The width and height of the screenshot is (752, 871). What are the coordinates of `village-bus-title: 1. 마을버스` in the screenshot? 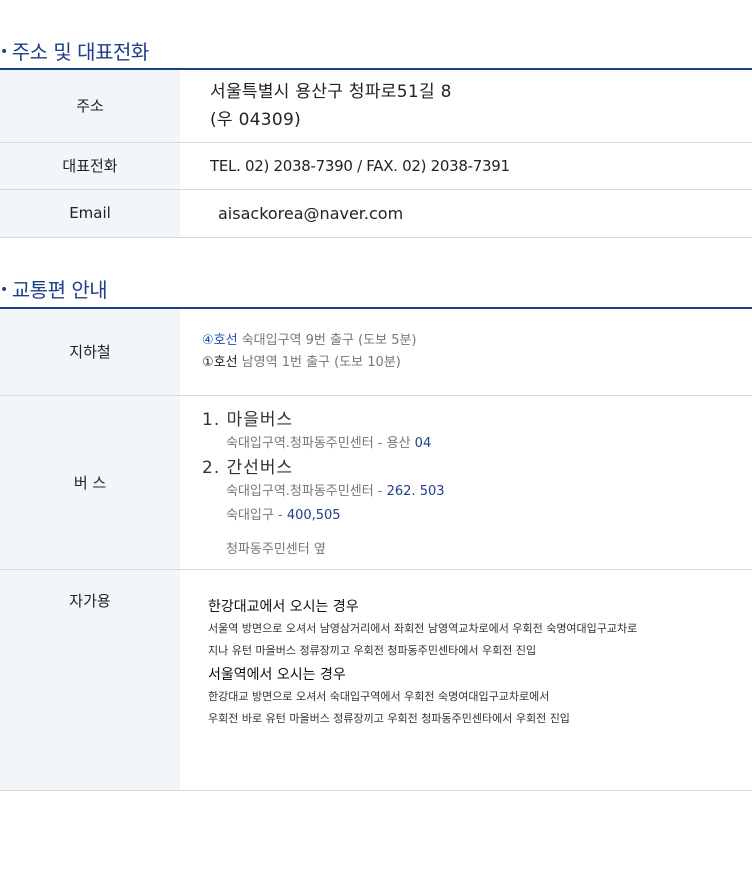 It's located at (248, 419).